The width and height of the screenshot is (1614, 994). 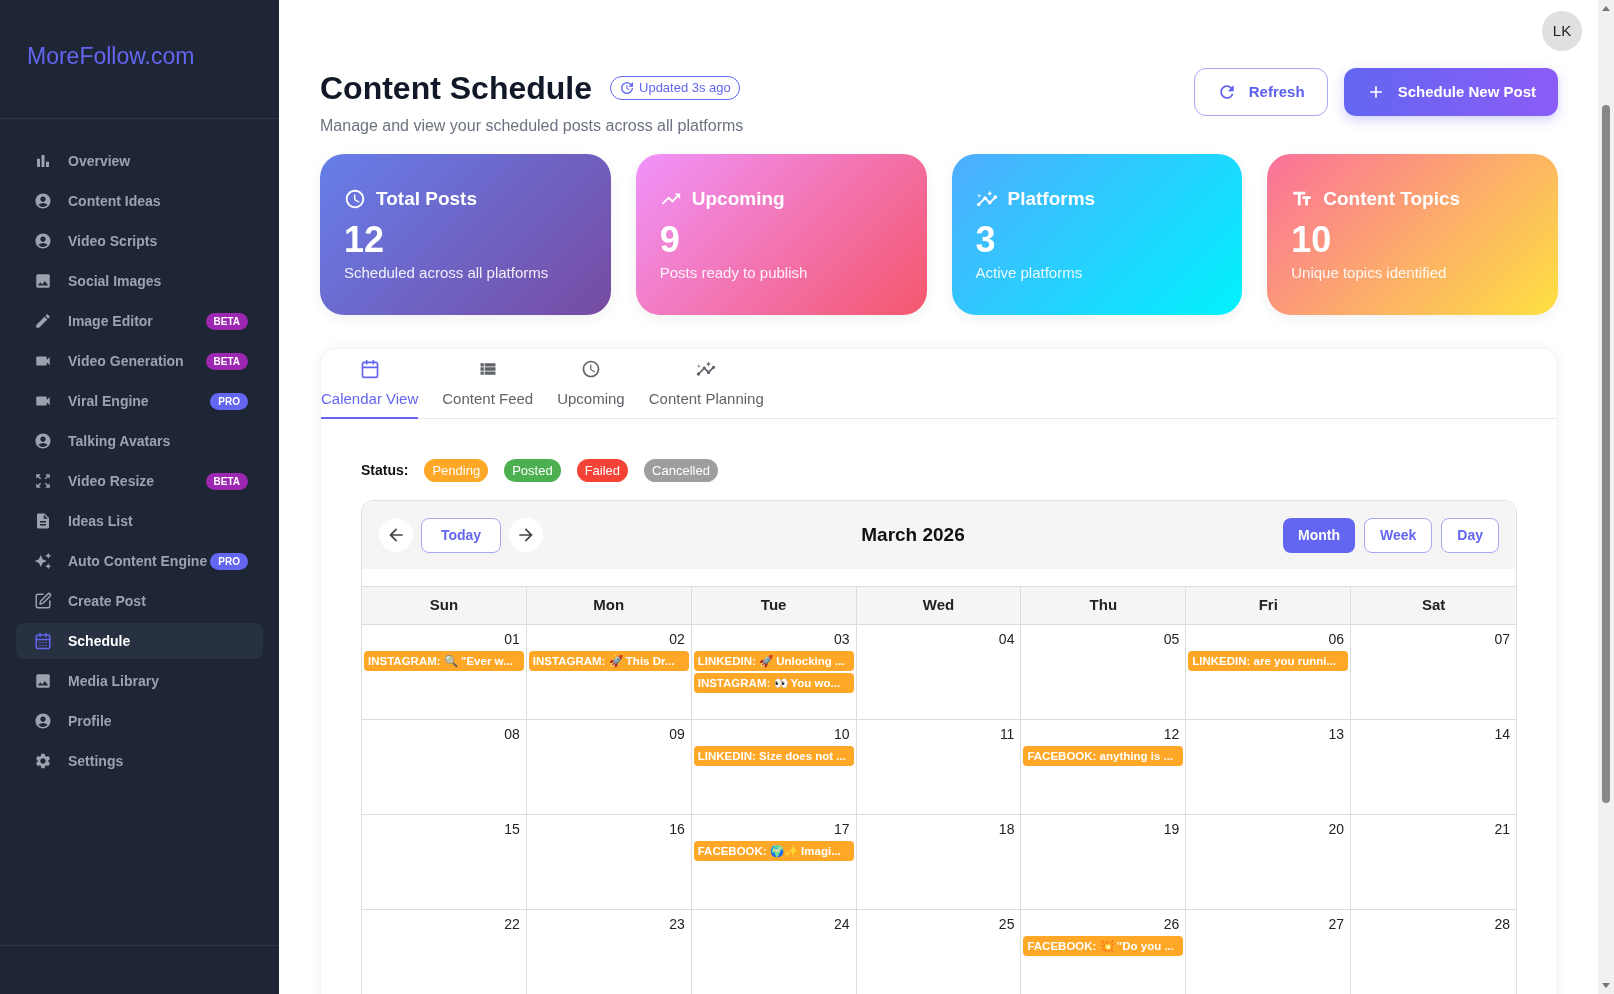 What do you see at coordinates (734, 273) in the screenshot?
I see `stat-caption: Posts ready to publish` at bounding box center [734, 273].